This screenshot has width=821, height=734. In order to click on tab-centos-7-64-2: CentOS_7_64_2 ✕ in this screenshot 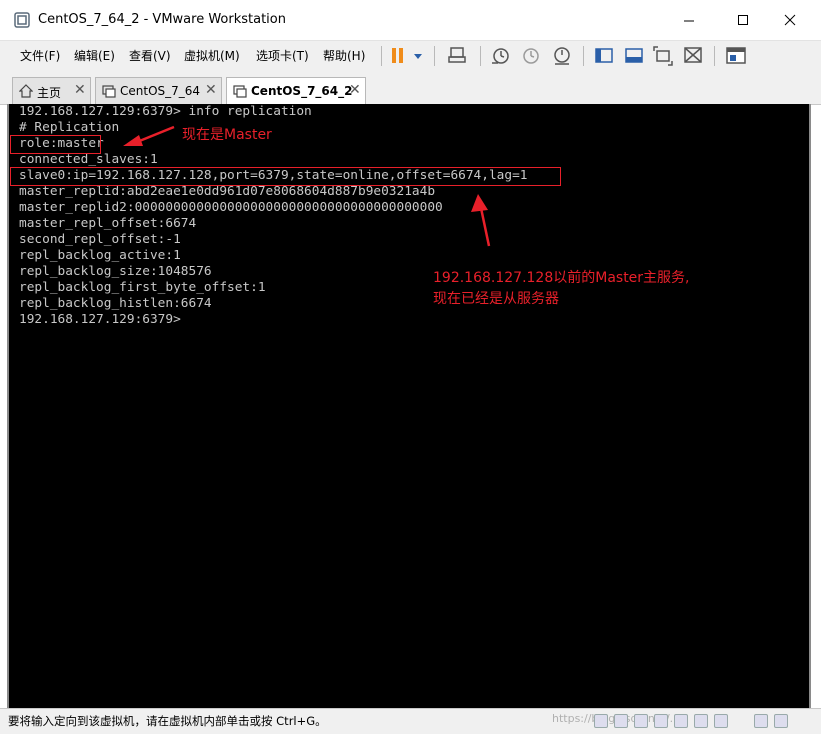, I will do `click(296, 91)`.